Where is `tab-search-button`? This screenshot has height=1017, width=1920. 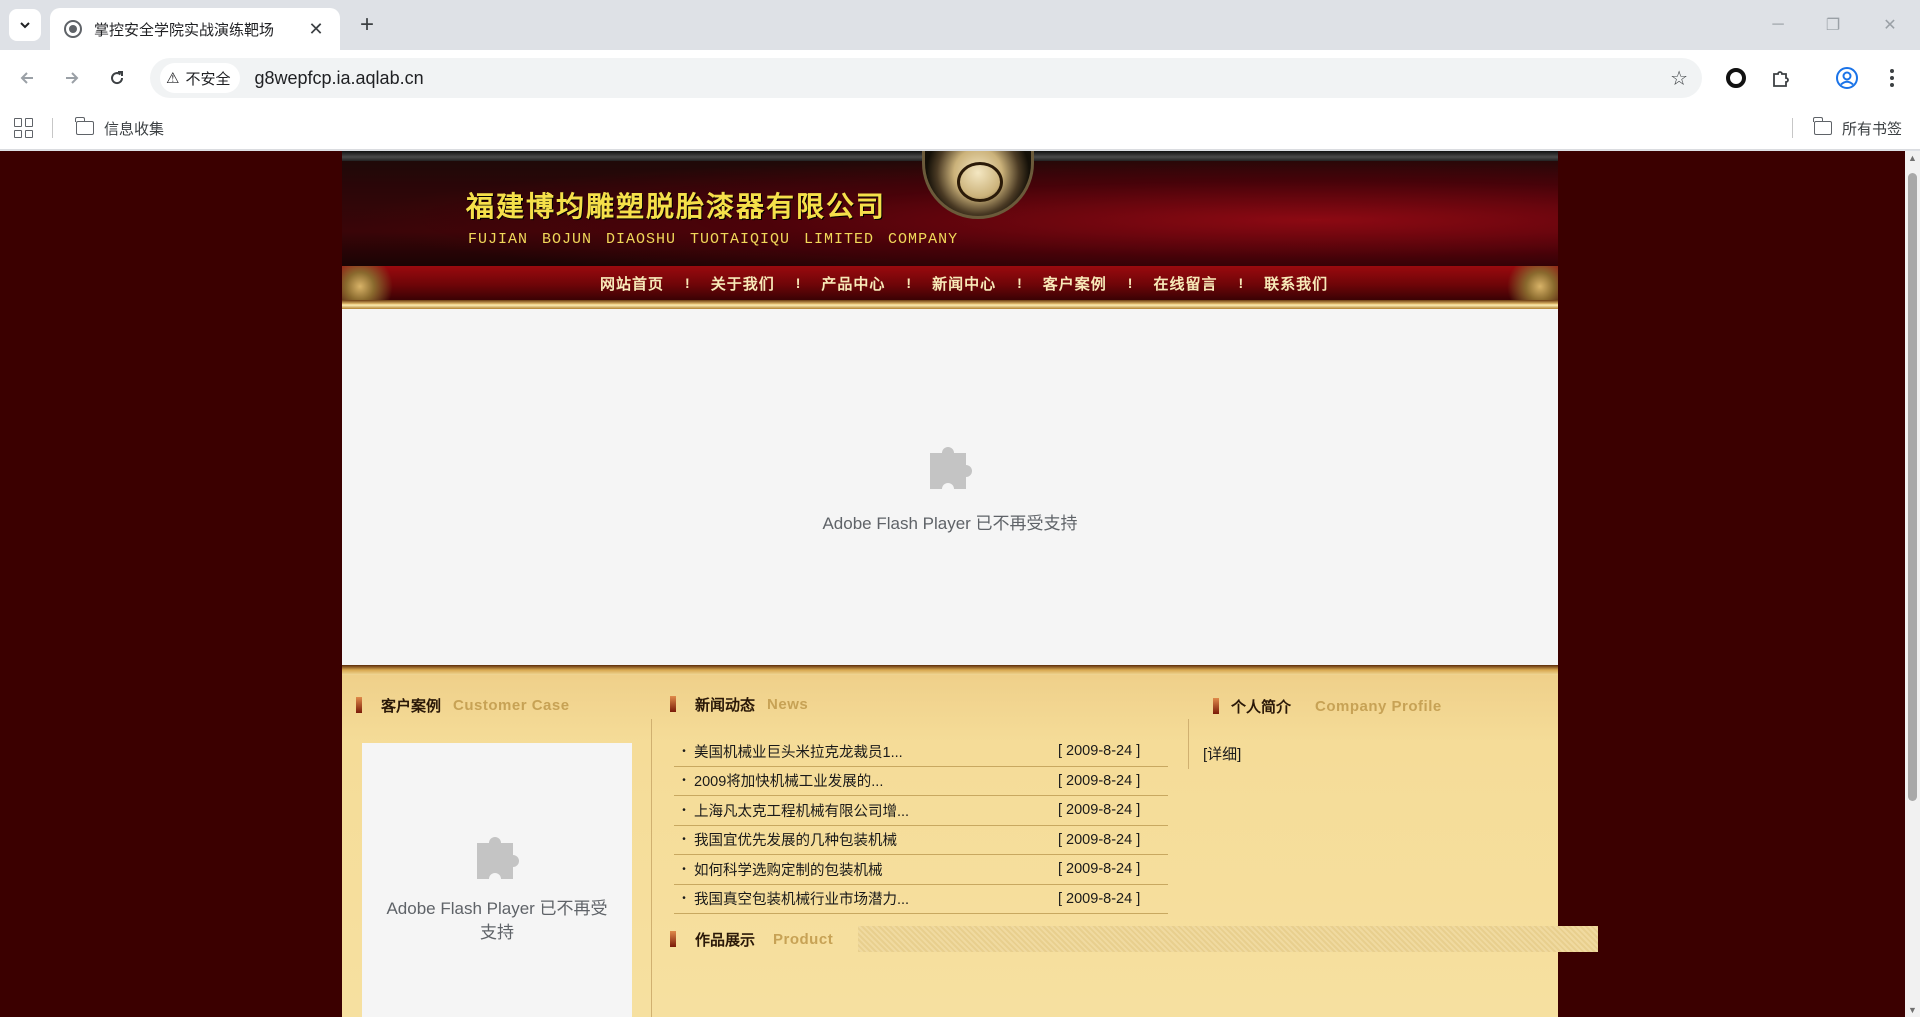
tab-search-button is located at coordinates (25, 25).